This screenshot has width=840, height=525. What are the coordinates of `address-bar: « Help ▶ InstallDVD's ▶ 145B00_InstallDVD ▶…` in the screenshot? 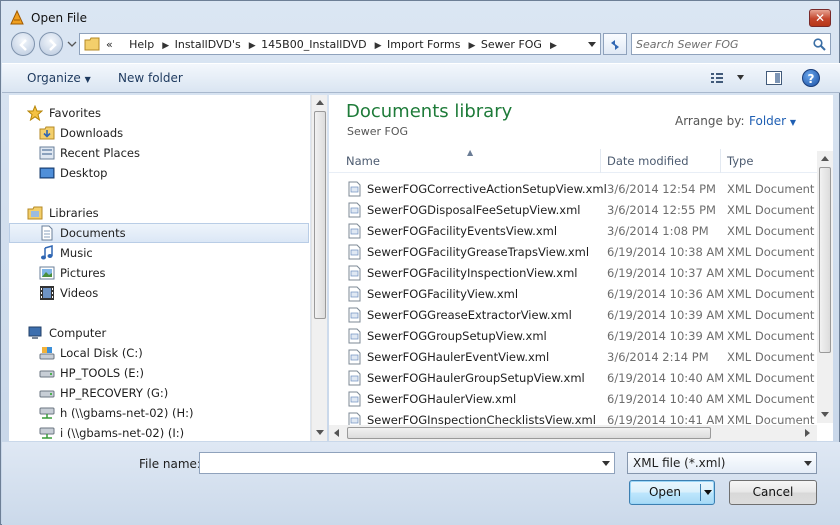 It's located at (340, 44).